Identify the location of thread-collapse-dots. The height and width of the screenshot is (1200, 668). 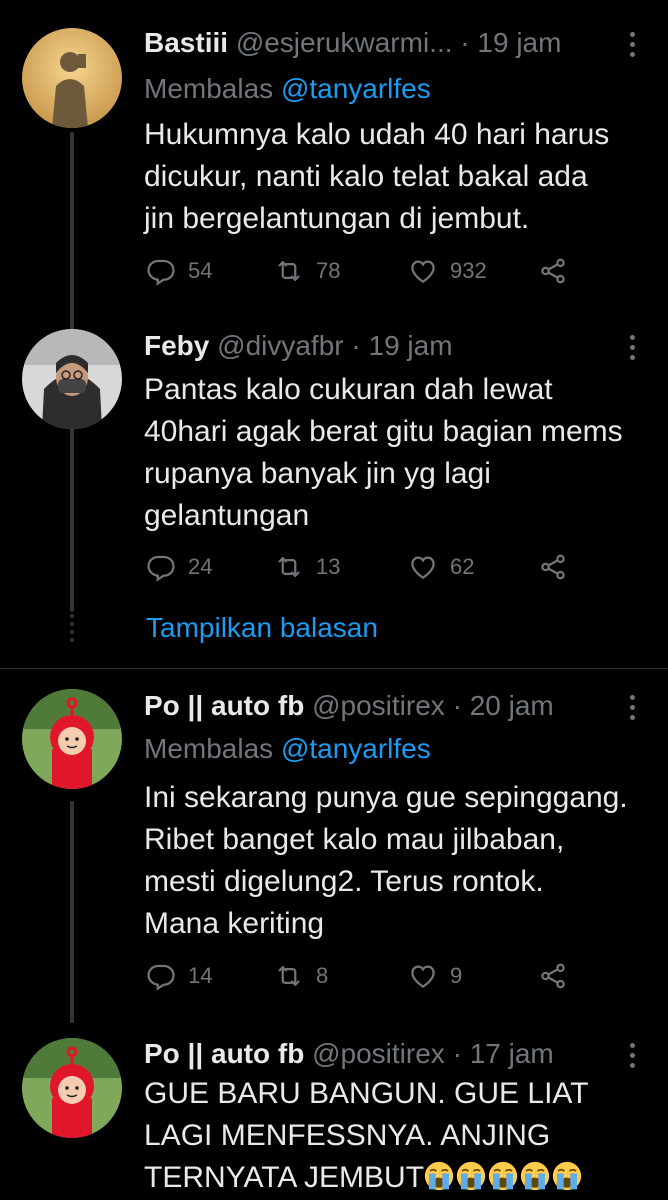
(72, 630).